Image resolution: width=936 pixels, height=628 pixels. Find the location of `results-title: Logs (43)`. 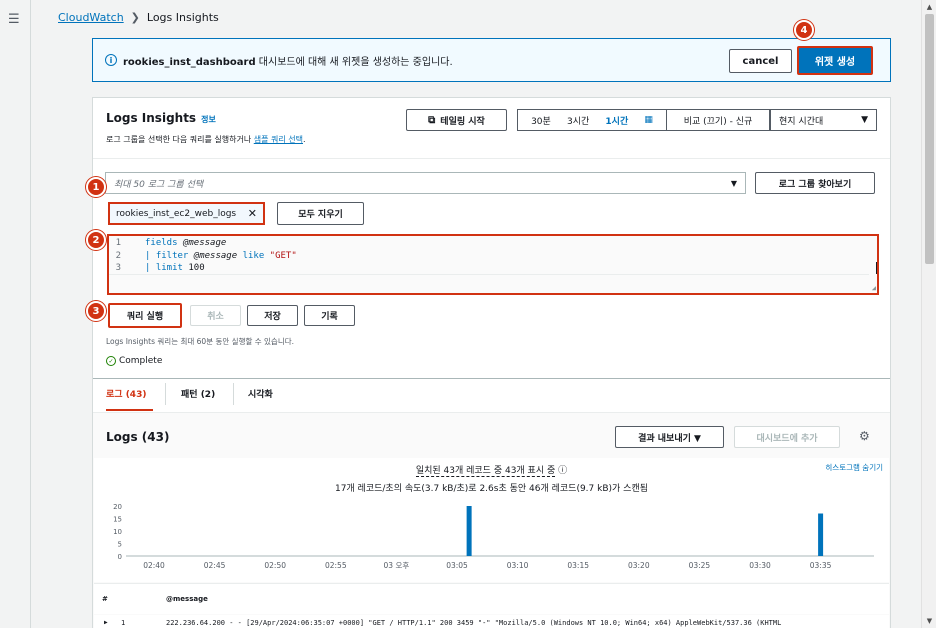

results-title: Logs (43) is located at coordinates (138, 437).